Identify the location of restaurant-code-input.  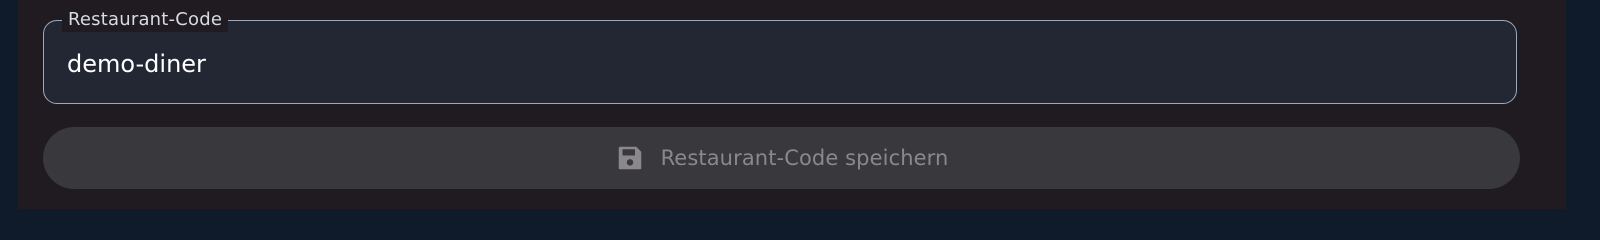
(777, 64).